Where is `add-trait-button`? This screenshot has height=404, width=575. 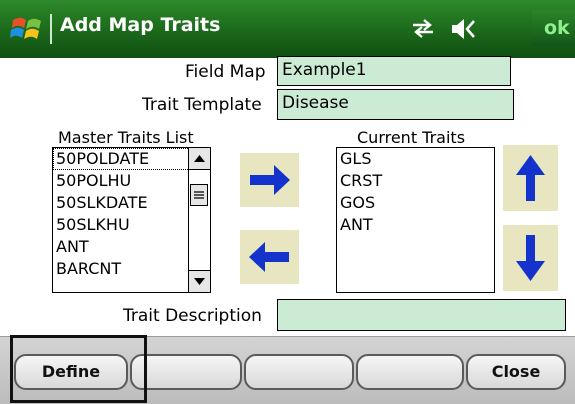
add-trait-button is located at coordinates (269, 180).